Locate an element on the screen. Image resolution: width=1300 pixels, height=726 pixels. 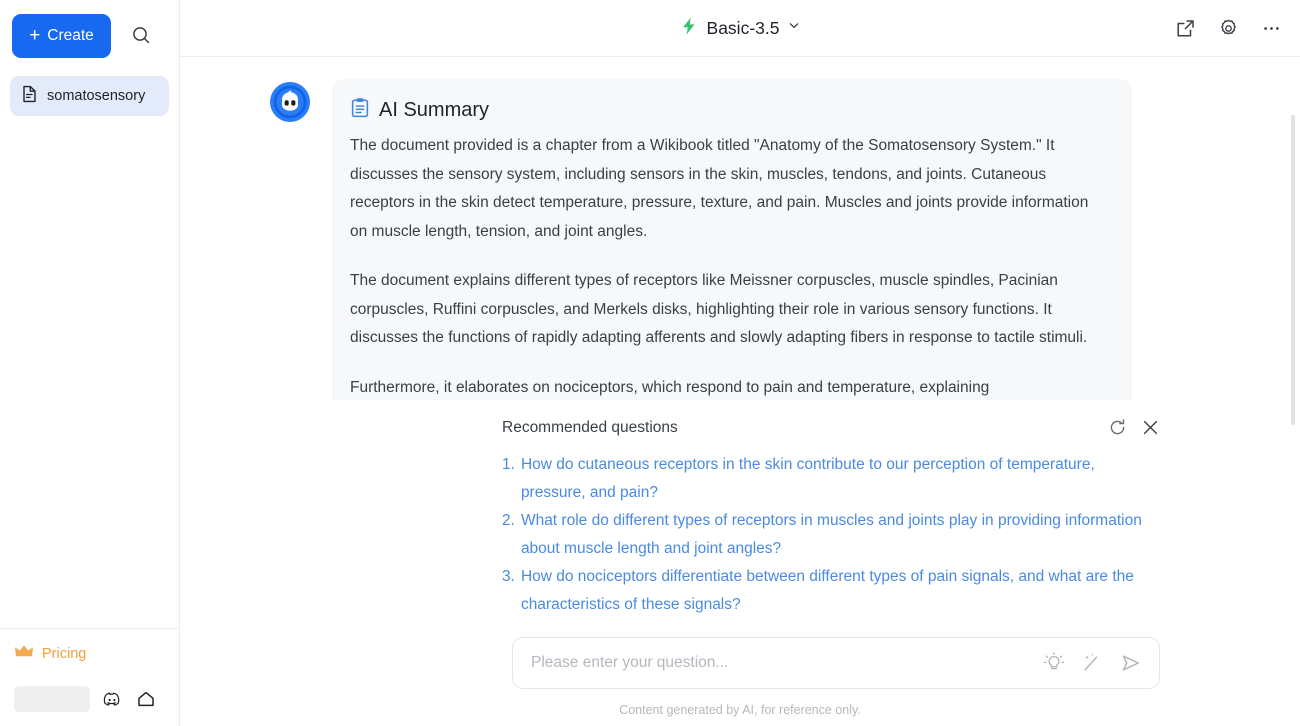
refresh-icon is located at coordinates (1117, 427).